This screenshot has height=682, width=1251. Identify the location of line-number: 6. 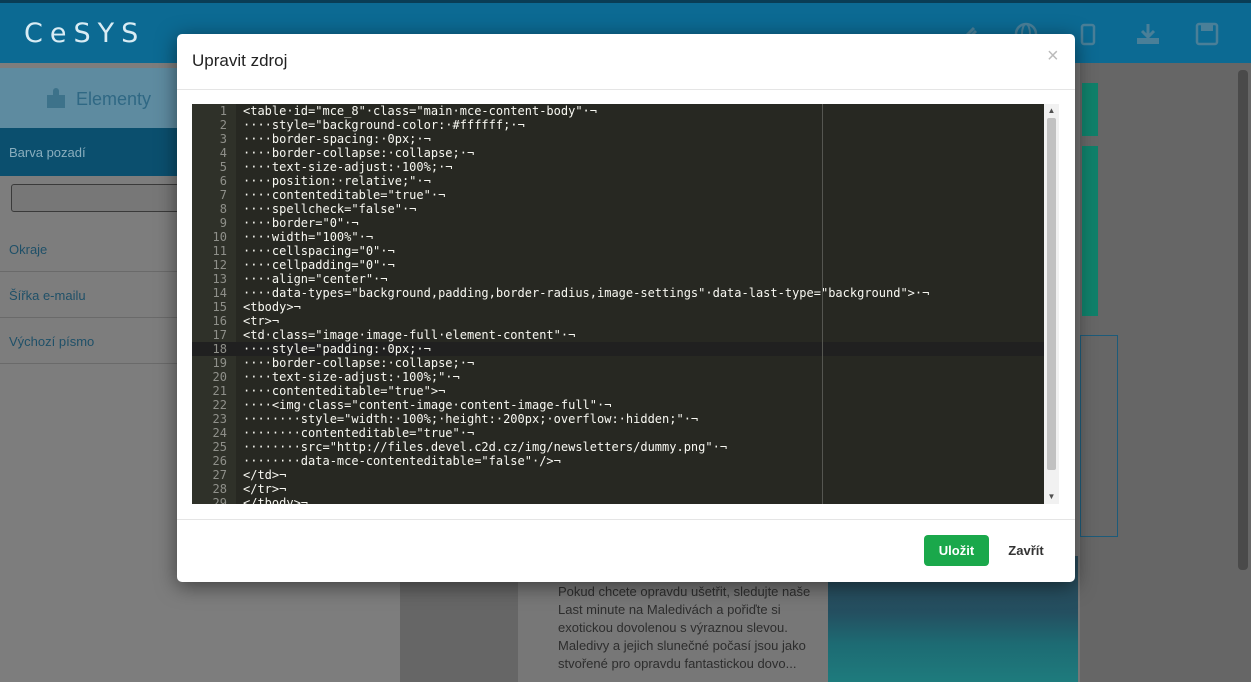
(223, 181).